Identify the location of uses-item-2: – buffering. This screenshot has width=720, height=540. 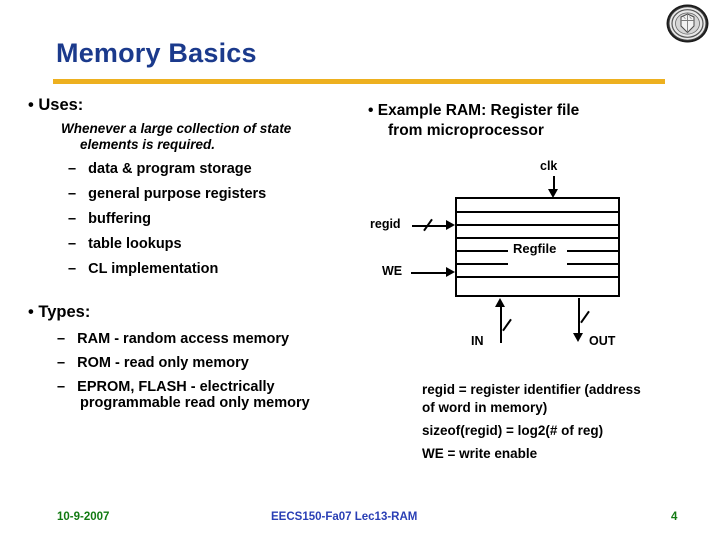
(109, 219).